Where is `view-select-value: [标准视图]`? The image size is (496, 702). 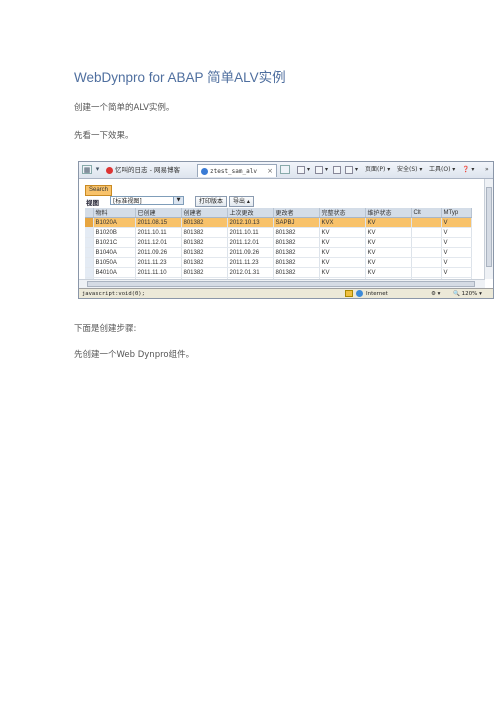 view-select-value: [标准视图] is located at coordinates (127, 201).